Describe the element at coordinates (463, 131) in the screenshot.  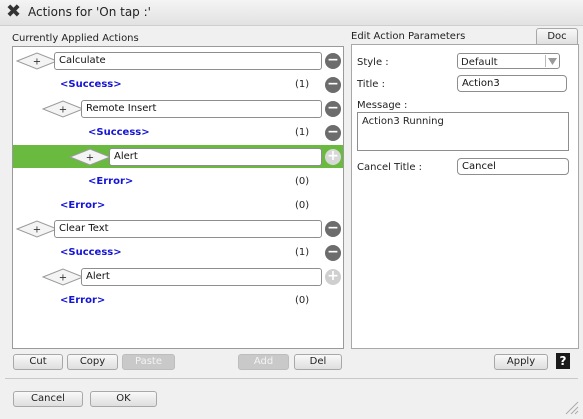
I see `message-textarea: Action3 Running` at that location.